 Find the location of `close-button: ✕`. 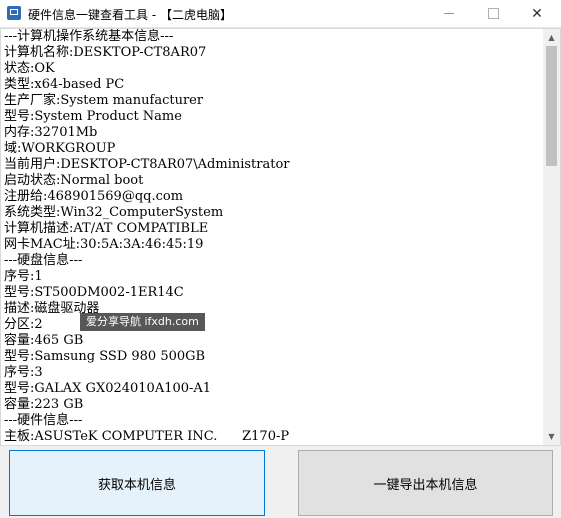

close-button: ✕ is located at coordinates (537, 13).